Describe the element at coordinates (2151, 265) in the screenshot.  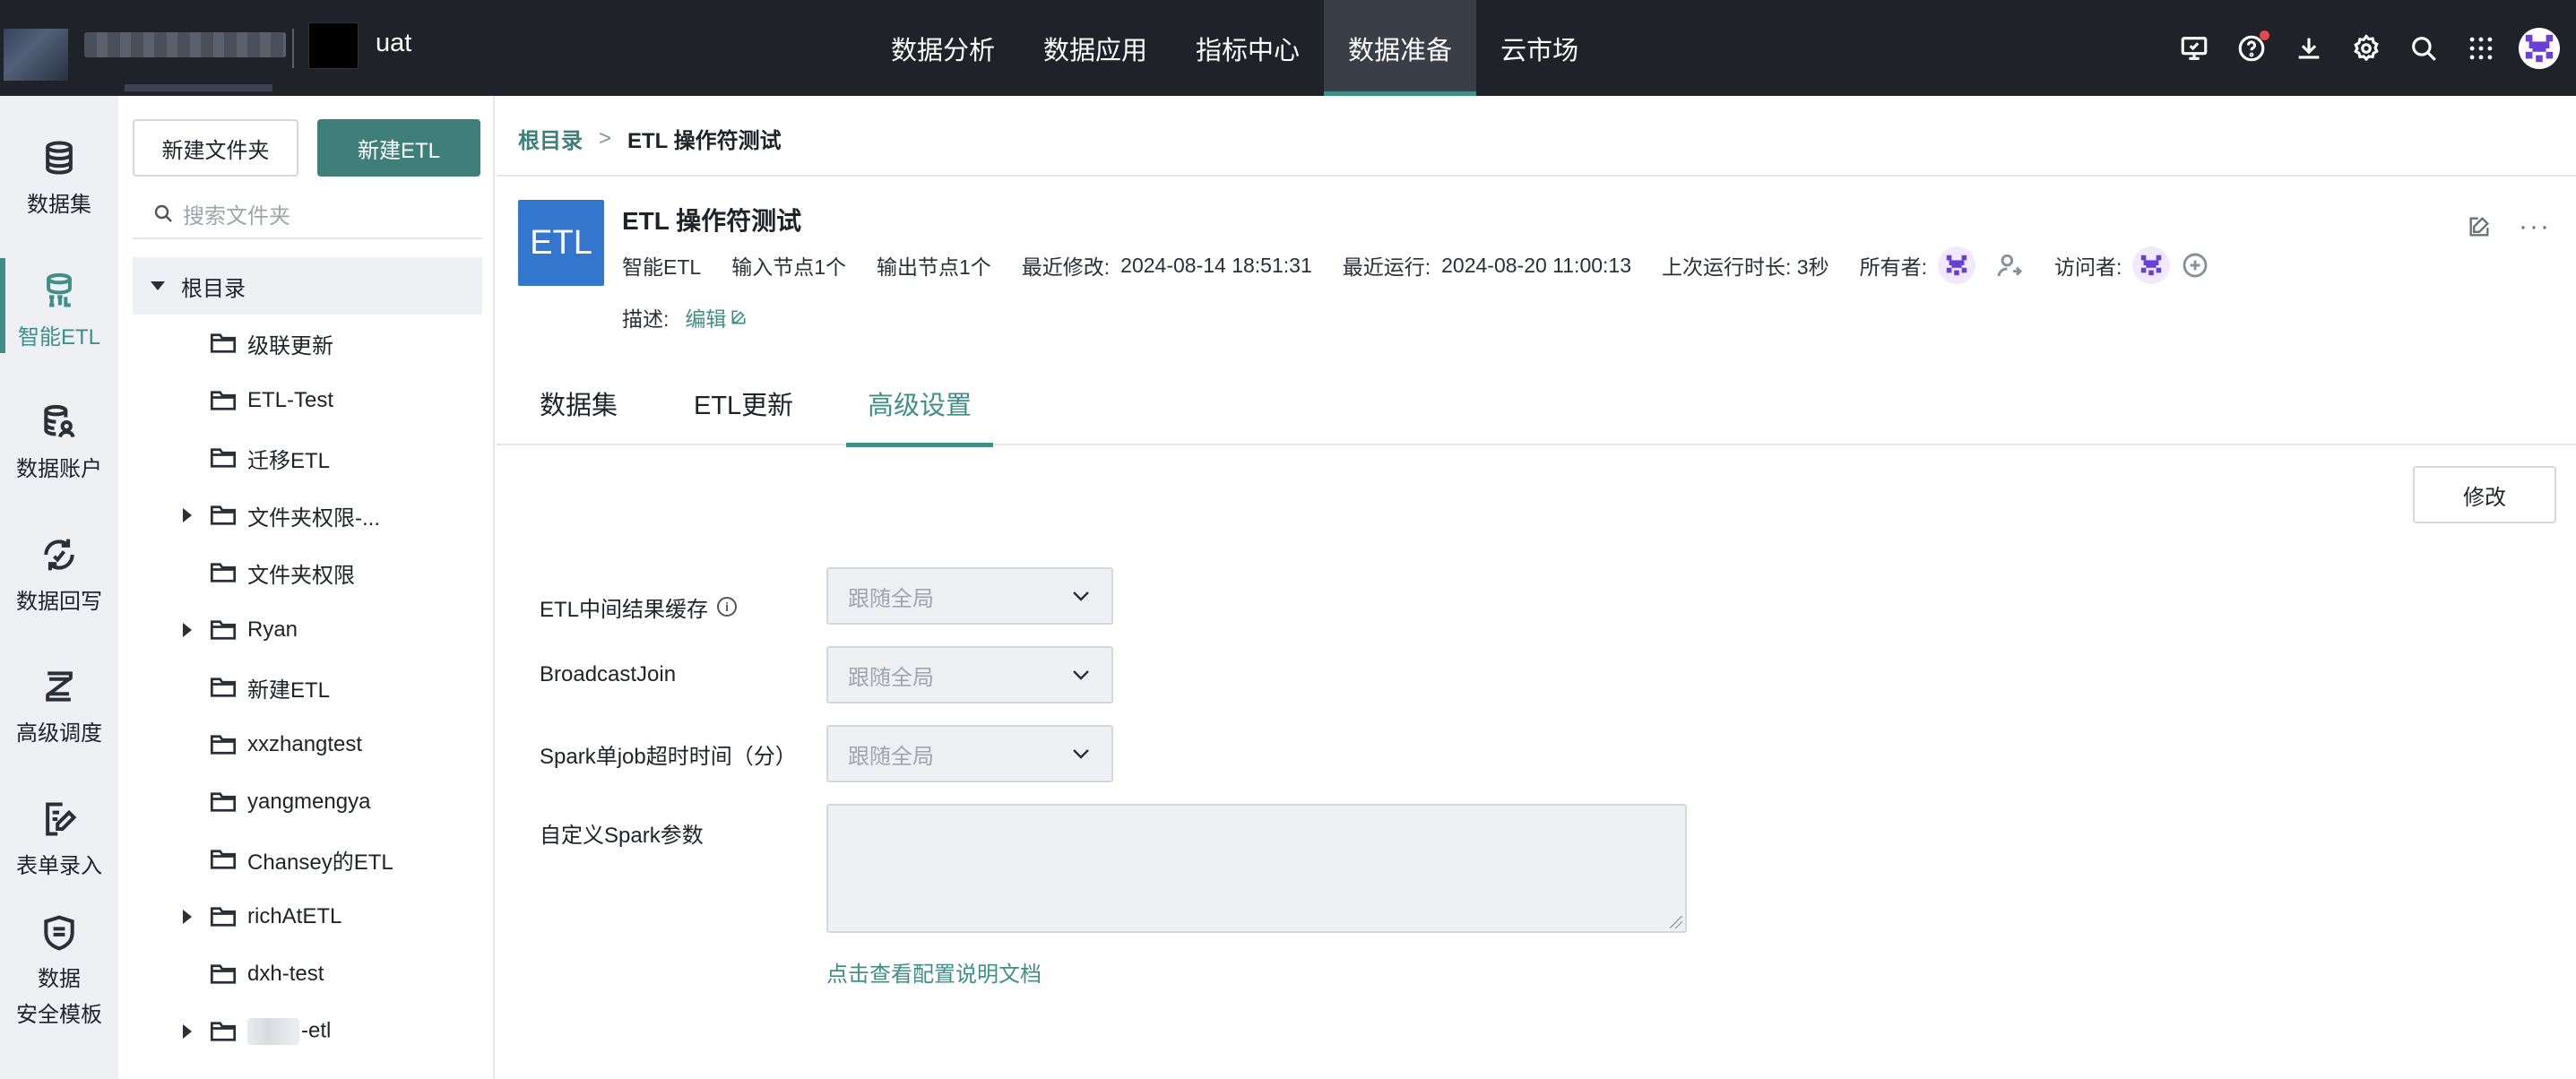
I see `visitor-avatar` at that location.